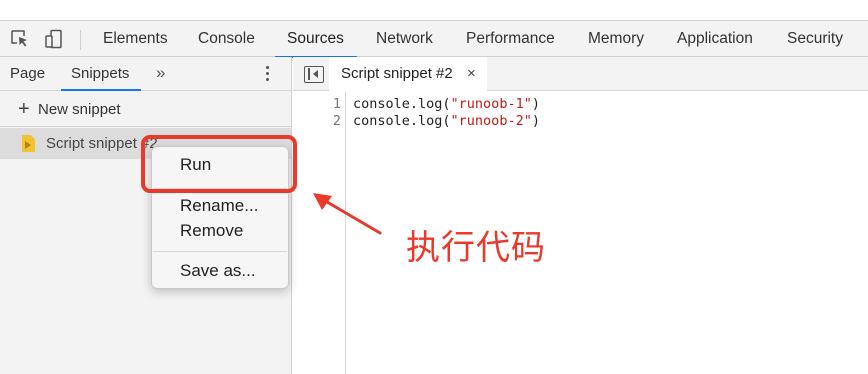 The height and width of the screenshot is (374, 868). Describe the element at coordinates (491, 104) in the screenshot. I see `code-string: "runoob-1"` at that location.